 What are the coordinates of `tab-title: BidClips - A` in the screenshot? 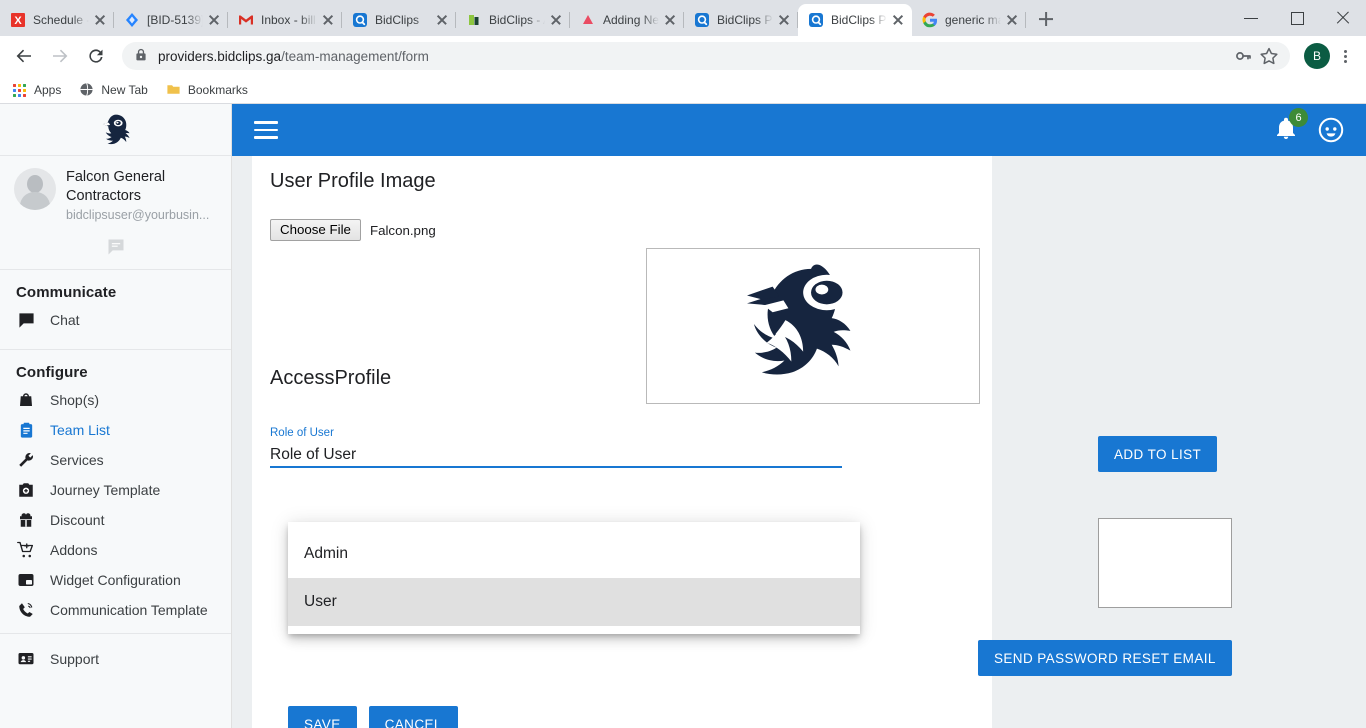 It's located at (517, 20).